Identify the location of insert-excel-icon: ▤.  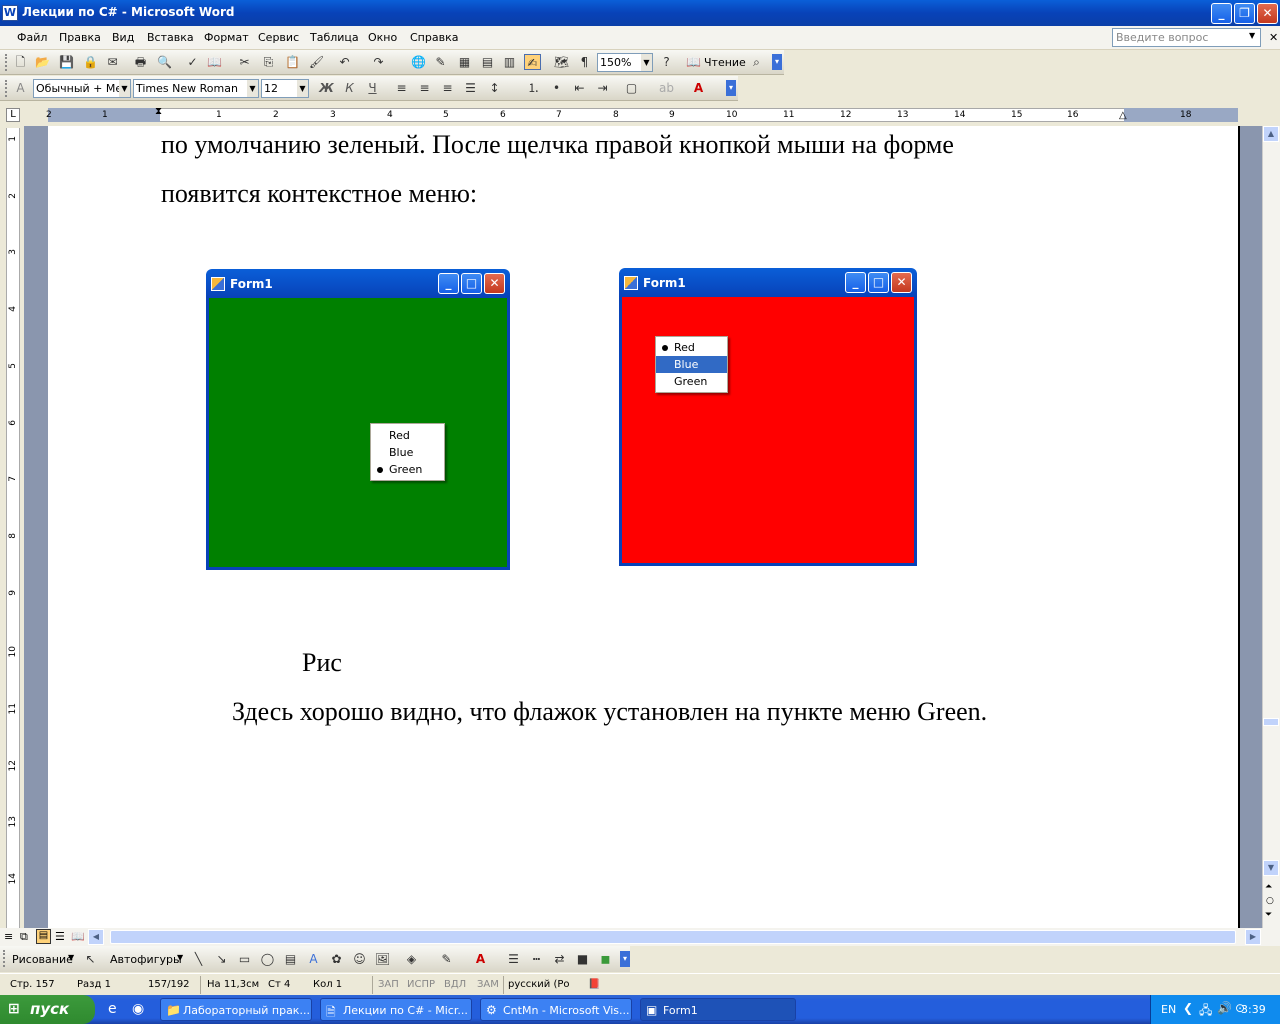
(487, 62).